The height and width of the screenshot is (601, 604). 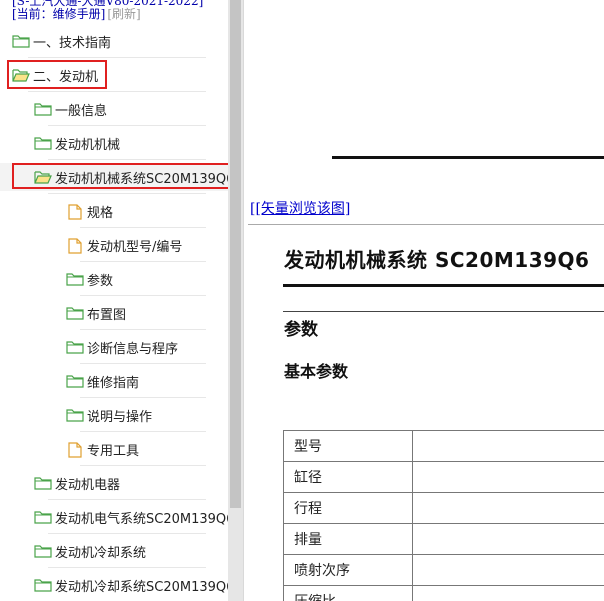 I want to click on table-row: 行程, so click(x=443, y=508).